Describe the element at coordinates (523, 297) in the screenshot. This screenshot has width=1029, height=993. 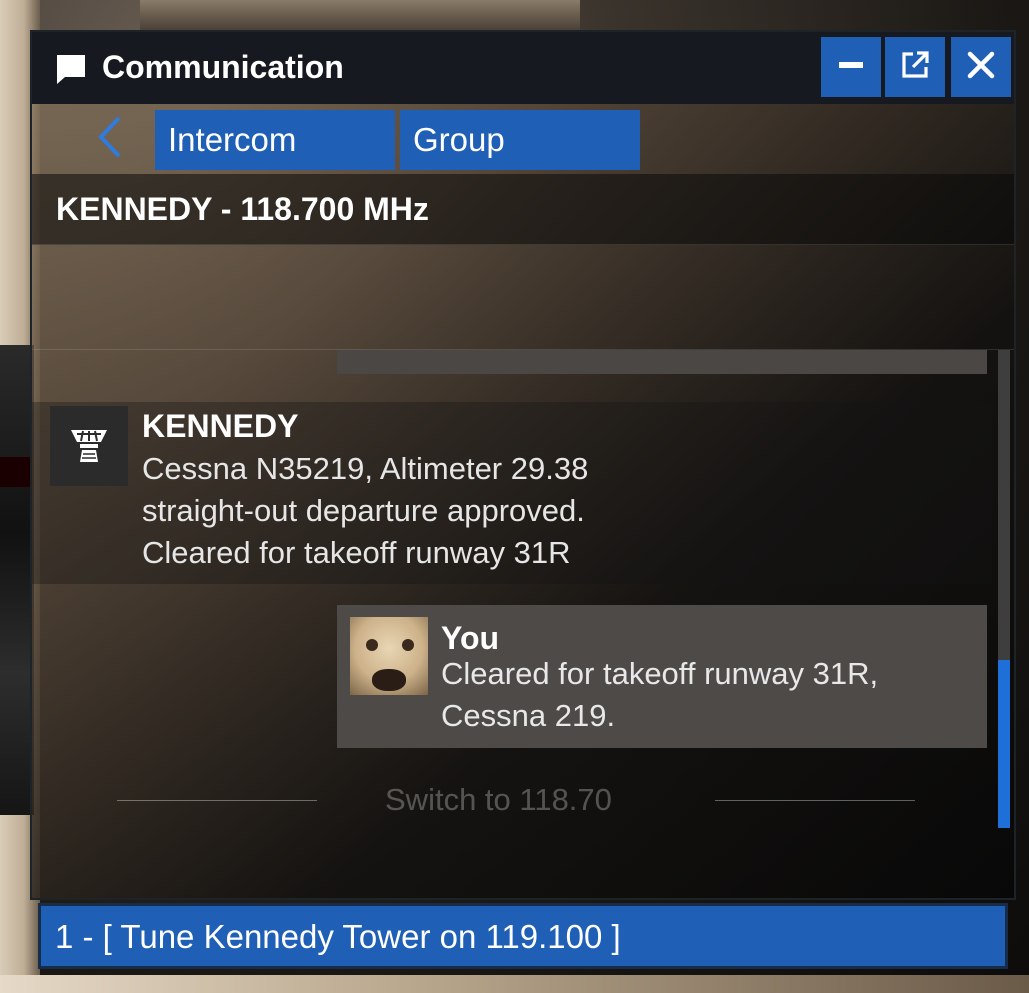
I see `empty-area` at that location.